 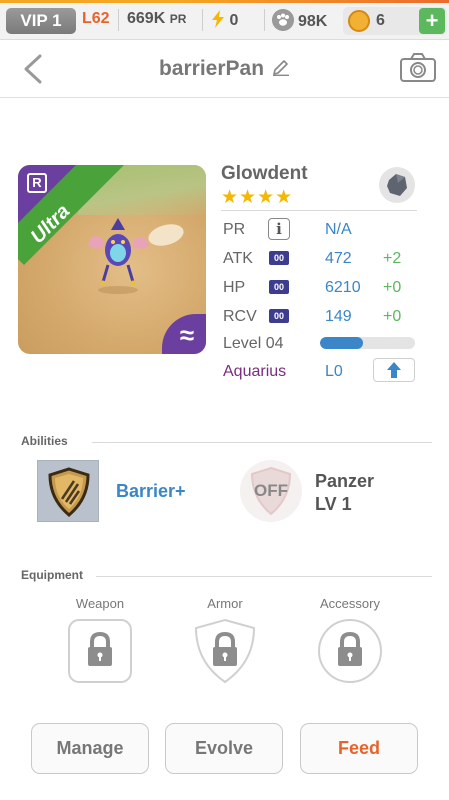 I want to click on monster-sprite, so click(x=118, y=256).